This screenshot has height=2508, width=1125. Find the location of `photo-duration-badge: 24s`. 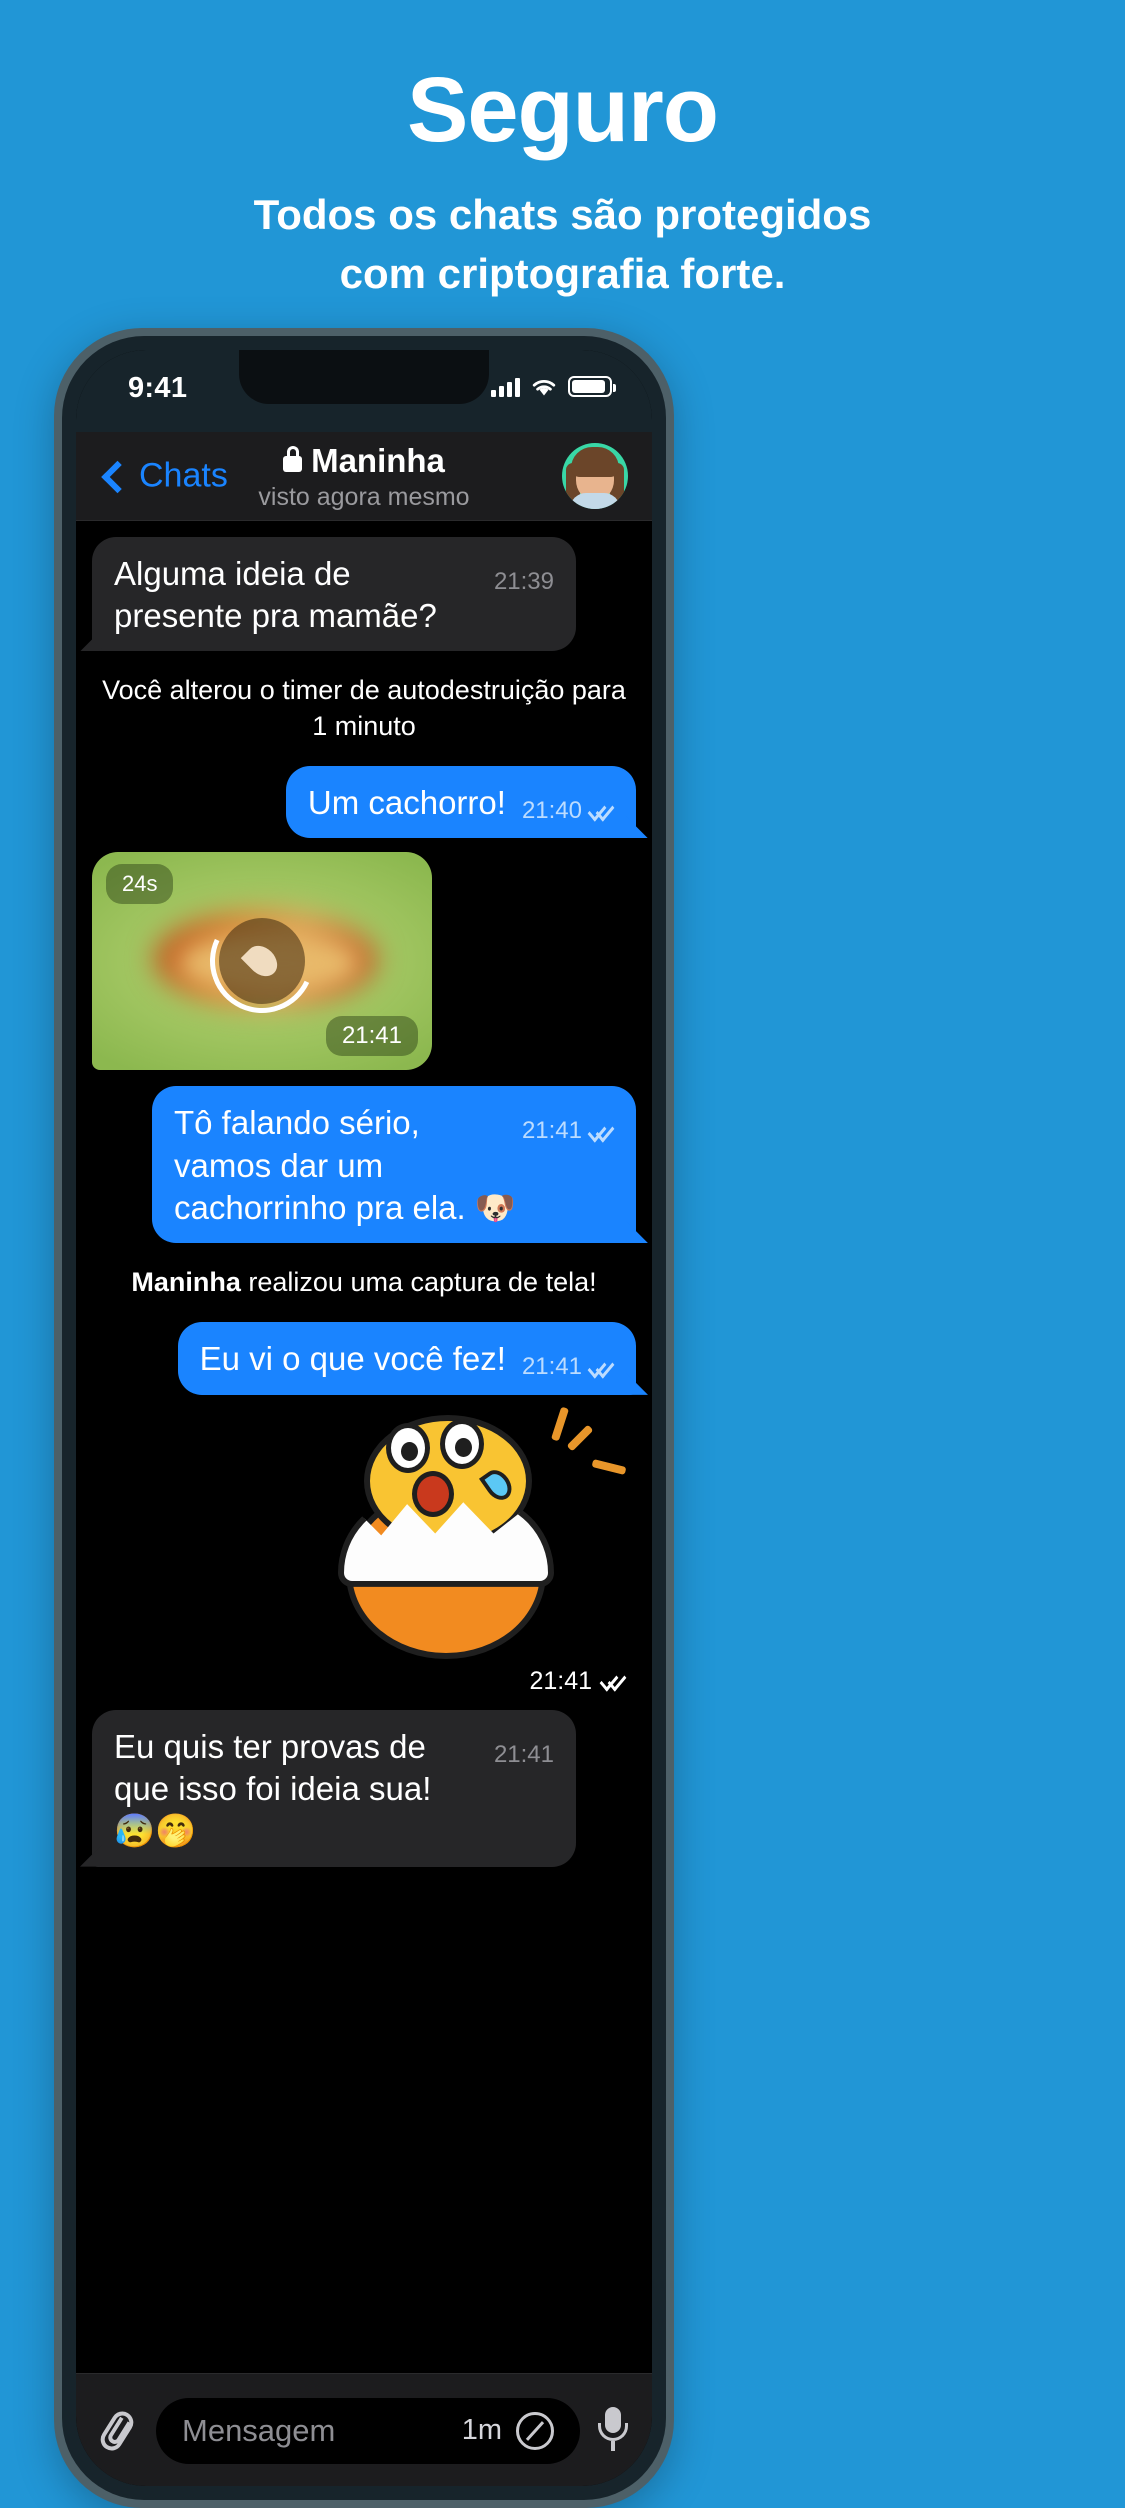

photo-duration-badge: 24s is located at coordinates (140, 884).